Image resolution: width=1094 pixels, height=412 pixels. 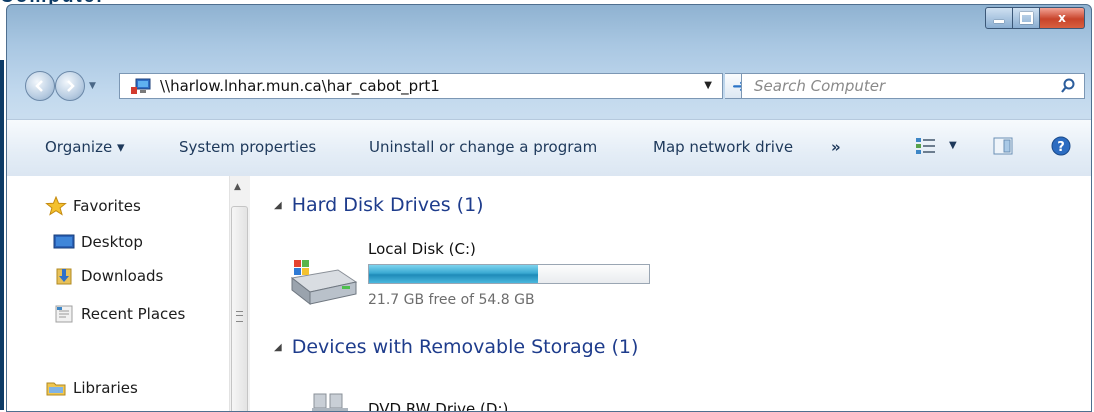 I want to click on forward-arrow-icon, so click(x=71, y=86).